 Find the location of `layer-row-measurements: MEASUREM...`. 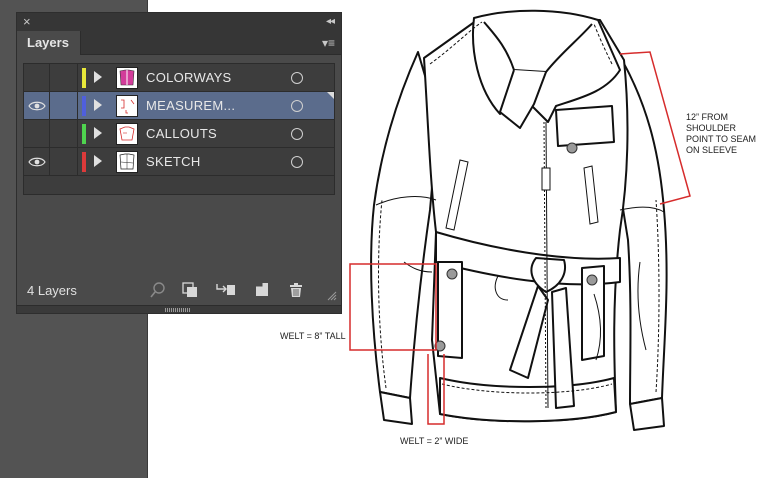

layer-row-measurements: MEASUREM... is located at coordinates (179, 106).